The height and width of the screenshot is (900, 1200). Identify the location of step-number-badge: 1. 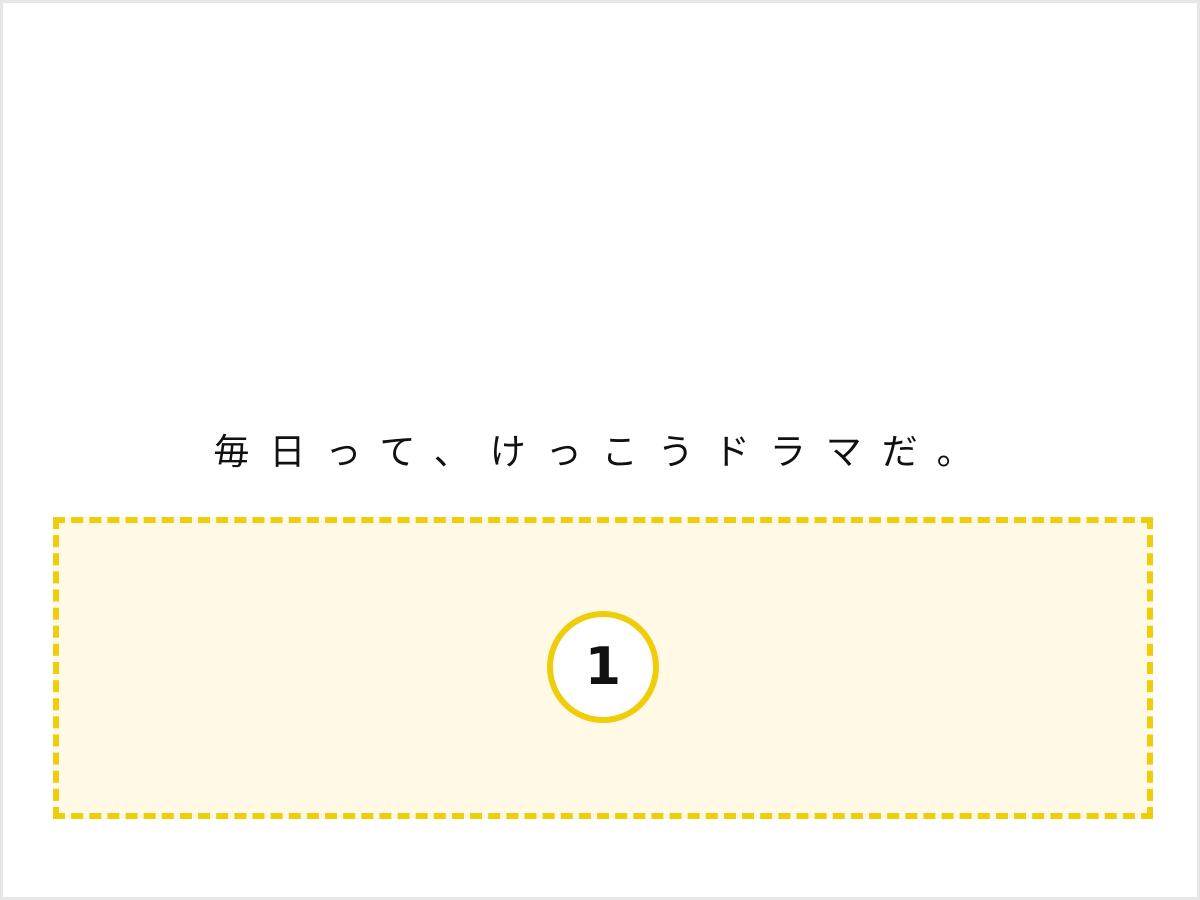
(603, 667).